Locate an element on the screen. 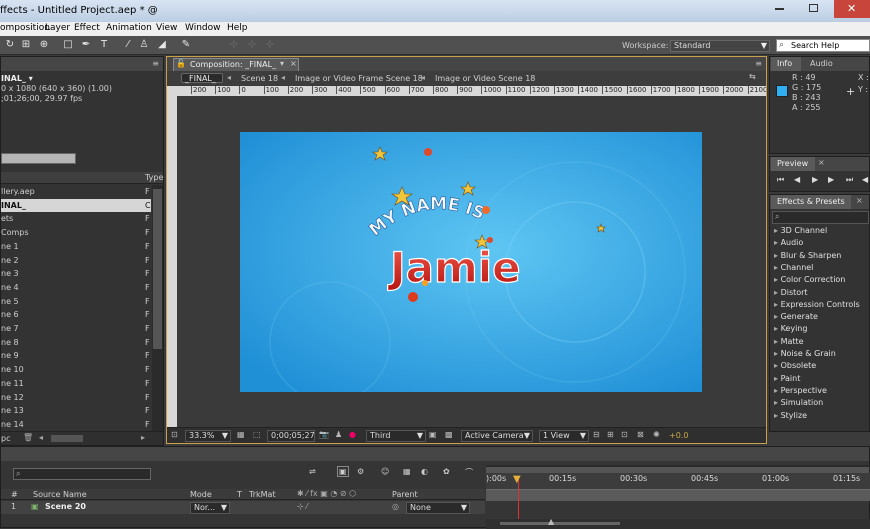  effects-category-item: ▸ Noise & Grain is located at coordinates (805, 353).